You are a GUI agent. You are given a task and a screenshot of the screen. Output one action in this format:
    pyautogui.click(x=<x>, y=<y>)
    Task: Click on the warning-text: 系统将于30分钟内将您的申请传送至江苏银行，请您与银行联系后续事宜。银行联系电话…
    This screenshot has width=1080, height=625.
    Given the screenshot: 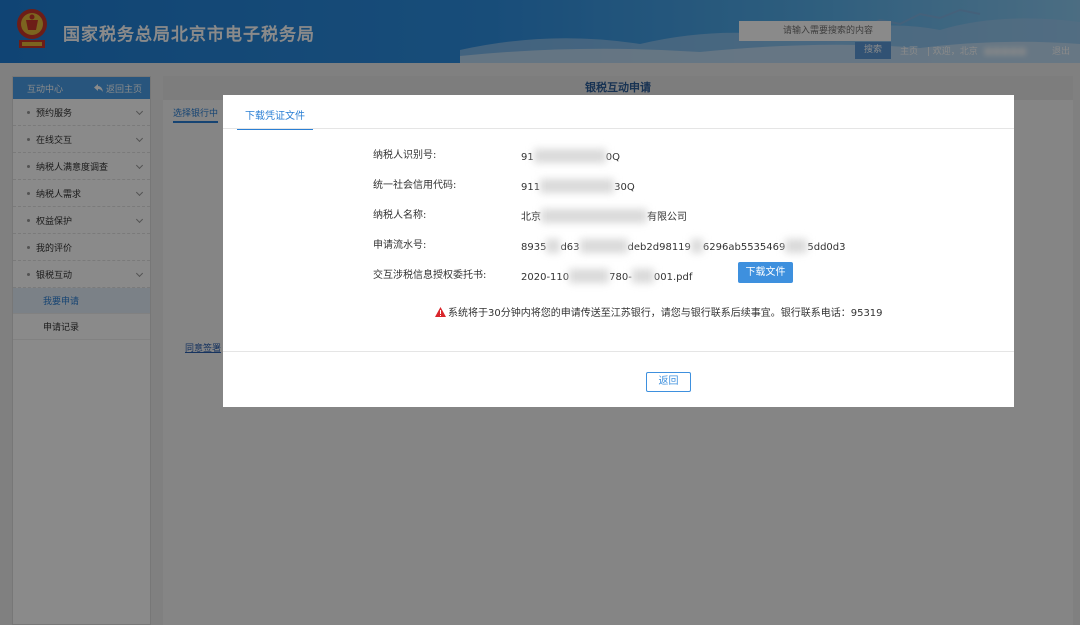 What is the action you would take?
    pyautogui.click(x=665, y=313)
    